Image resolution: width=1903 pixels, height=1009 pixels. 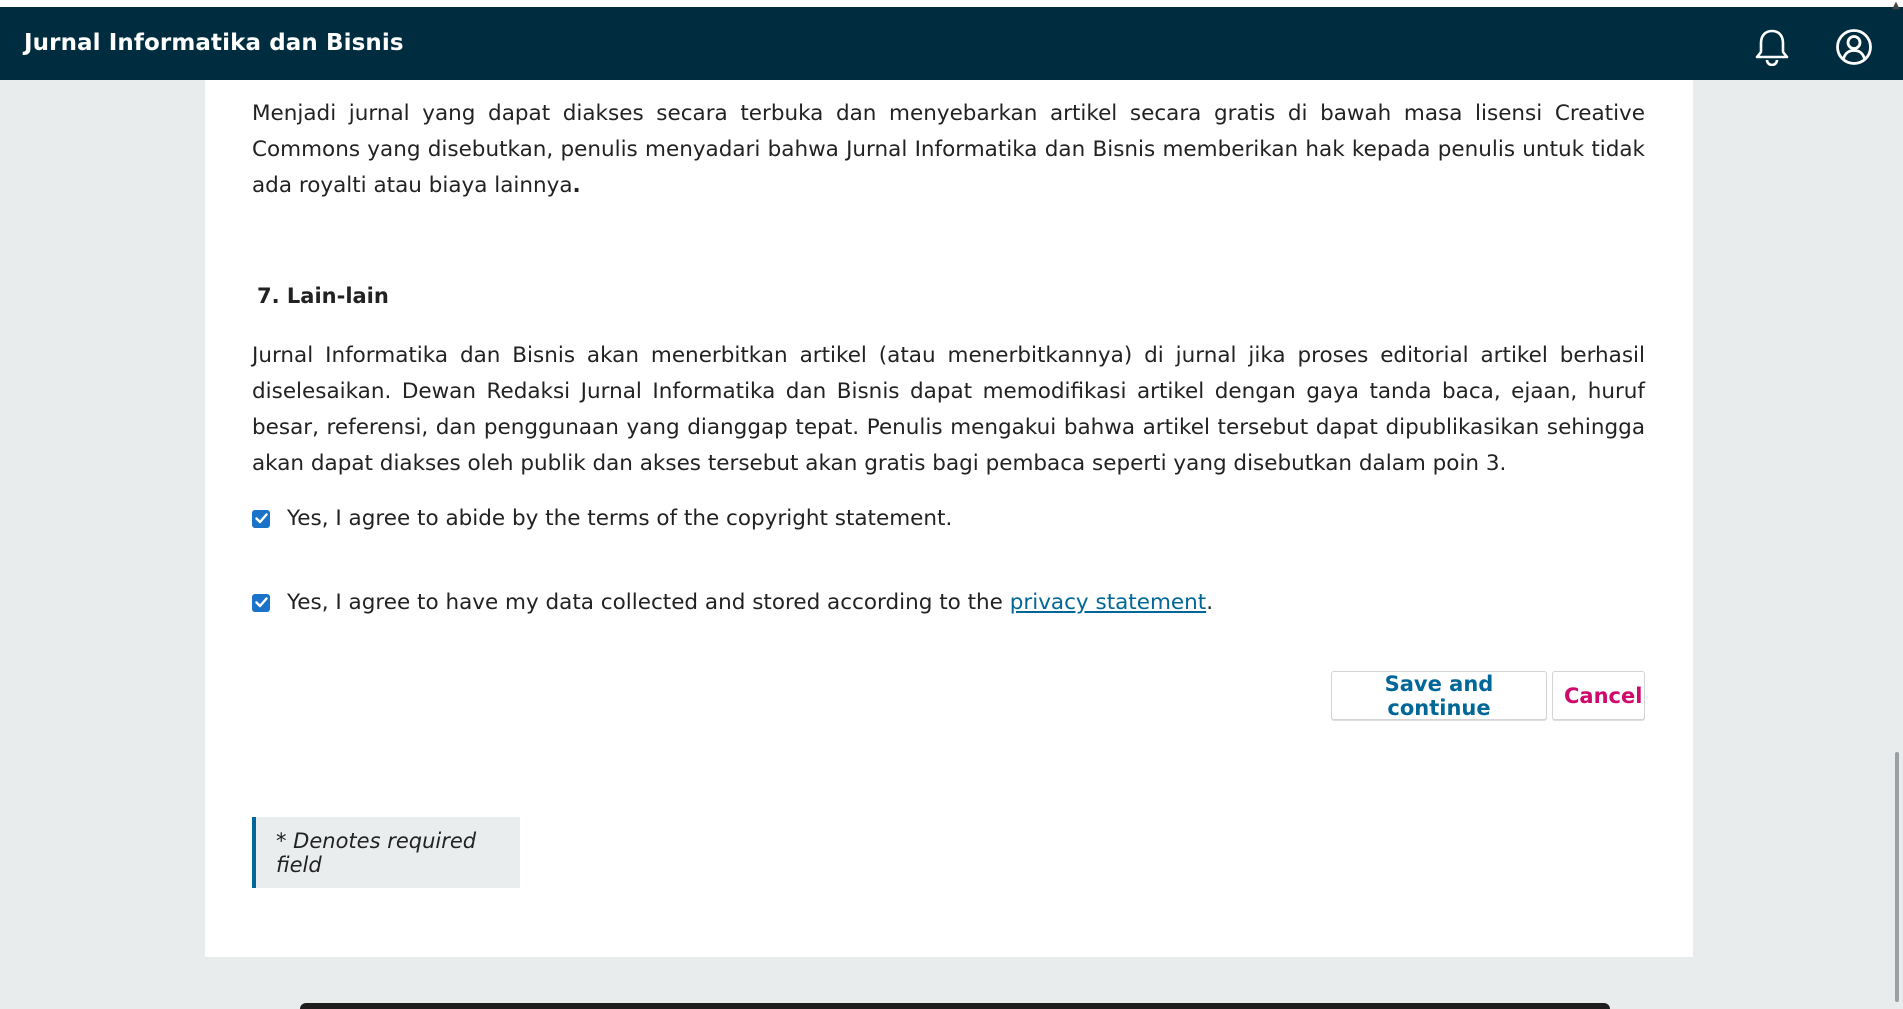 I want to click on user-icon, so click(x=1854, y=47).